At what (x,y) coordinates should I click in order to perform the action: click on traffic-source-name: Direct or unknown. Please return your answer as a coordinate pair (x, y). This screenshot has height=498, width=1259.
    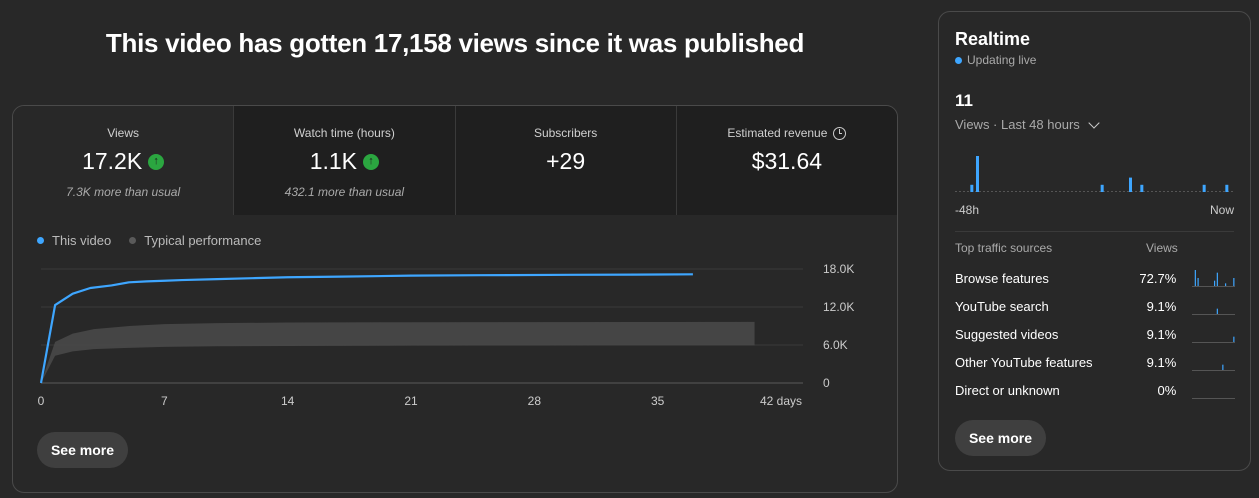
    Looking at the image, I should click on (1007, 390).